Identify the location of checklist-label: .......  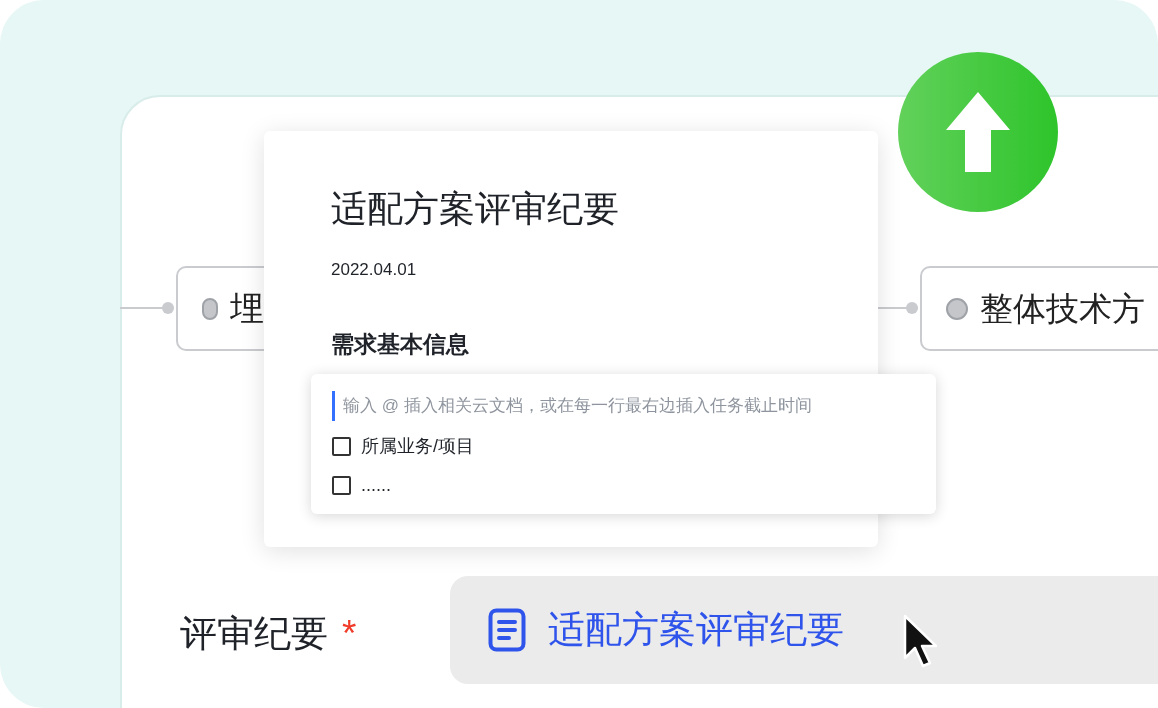
(376, 485).